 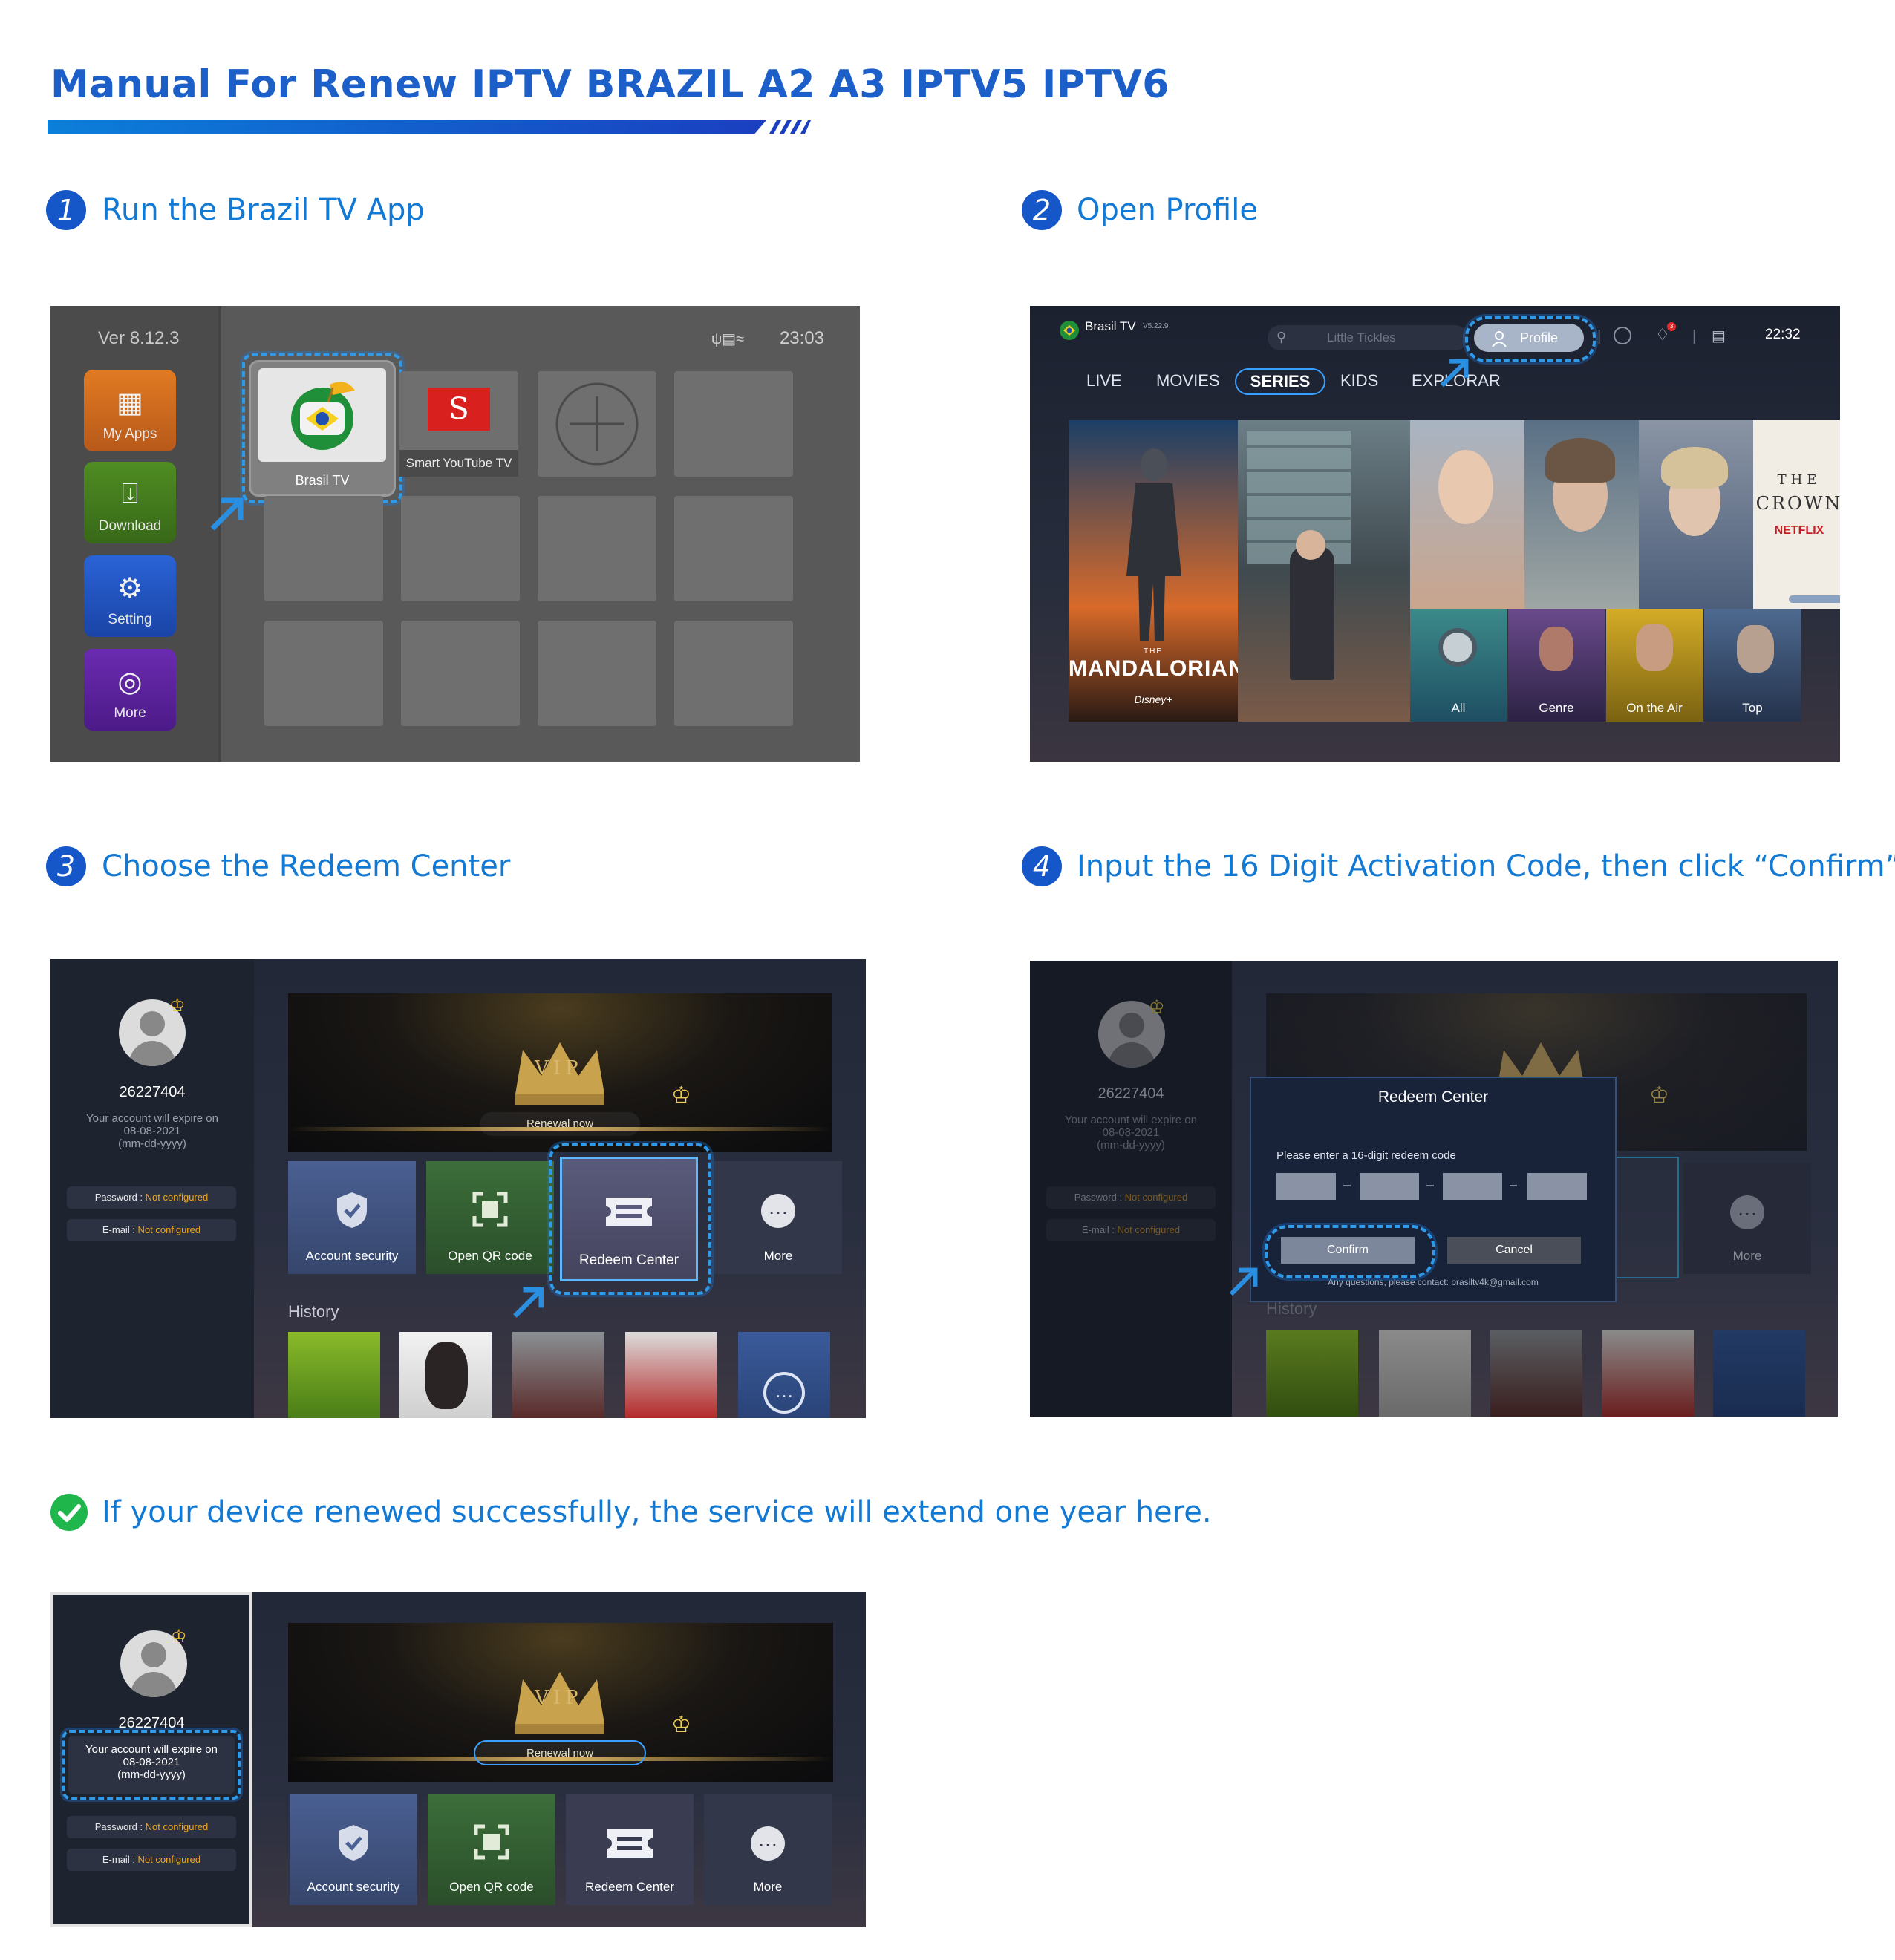 I want to click on email-label: E-mail :, so click(x=120, y=1859).